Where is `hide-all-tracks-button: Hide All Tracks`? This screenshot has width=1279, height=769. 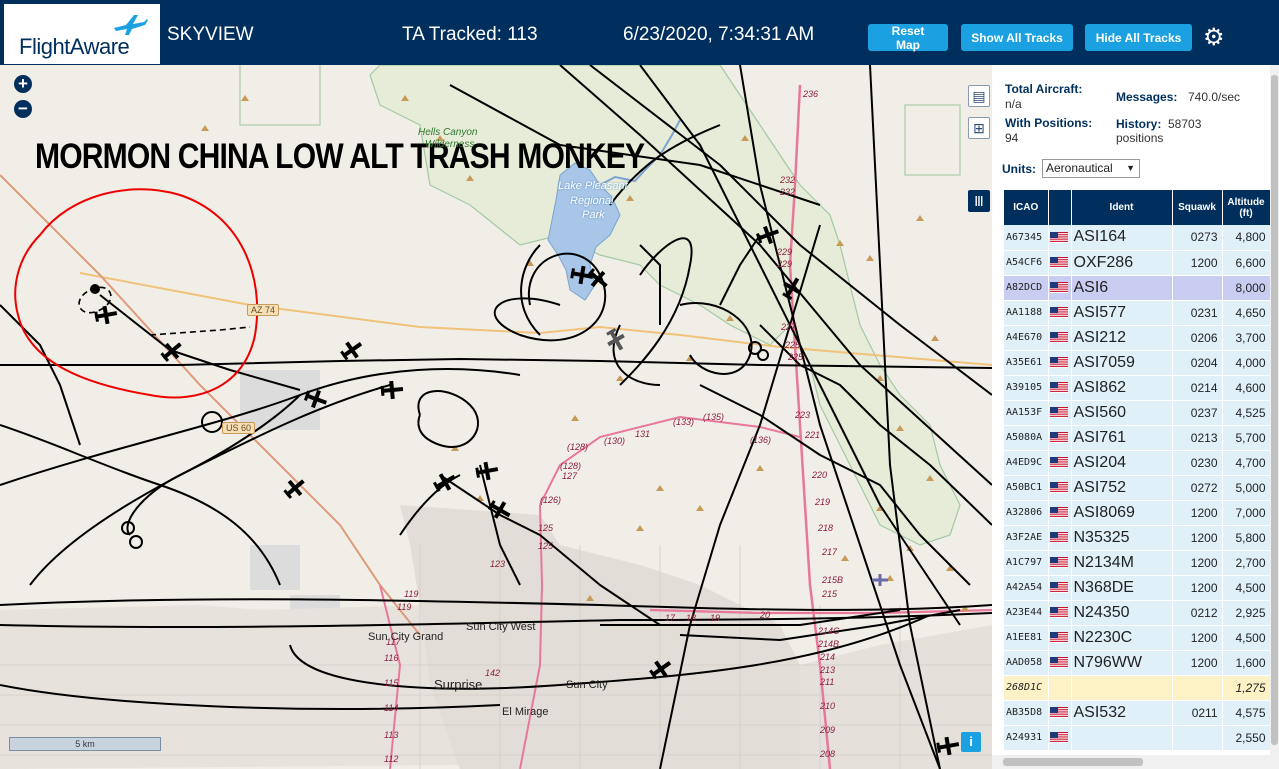
hide-all-tracks-button: Hide All Tracks is located at coordinates (1138, 37).